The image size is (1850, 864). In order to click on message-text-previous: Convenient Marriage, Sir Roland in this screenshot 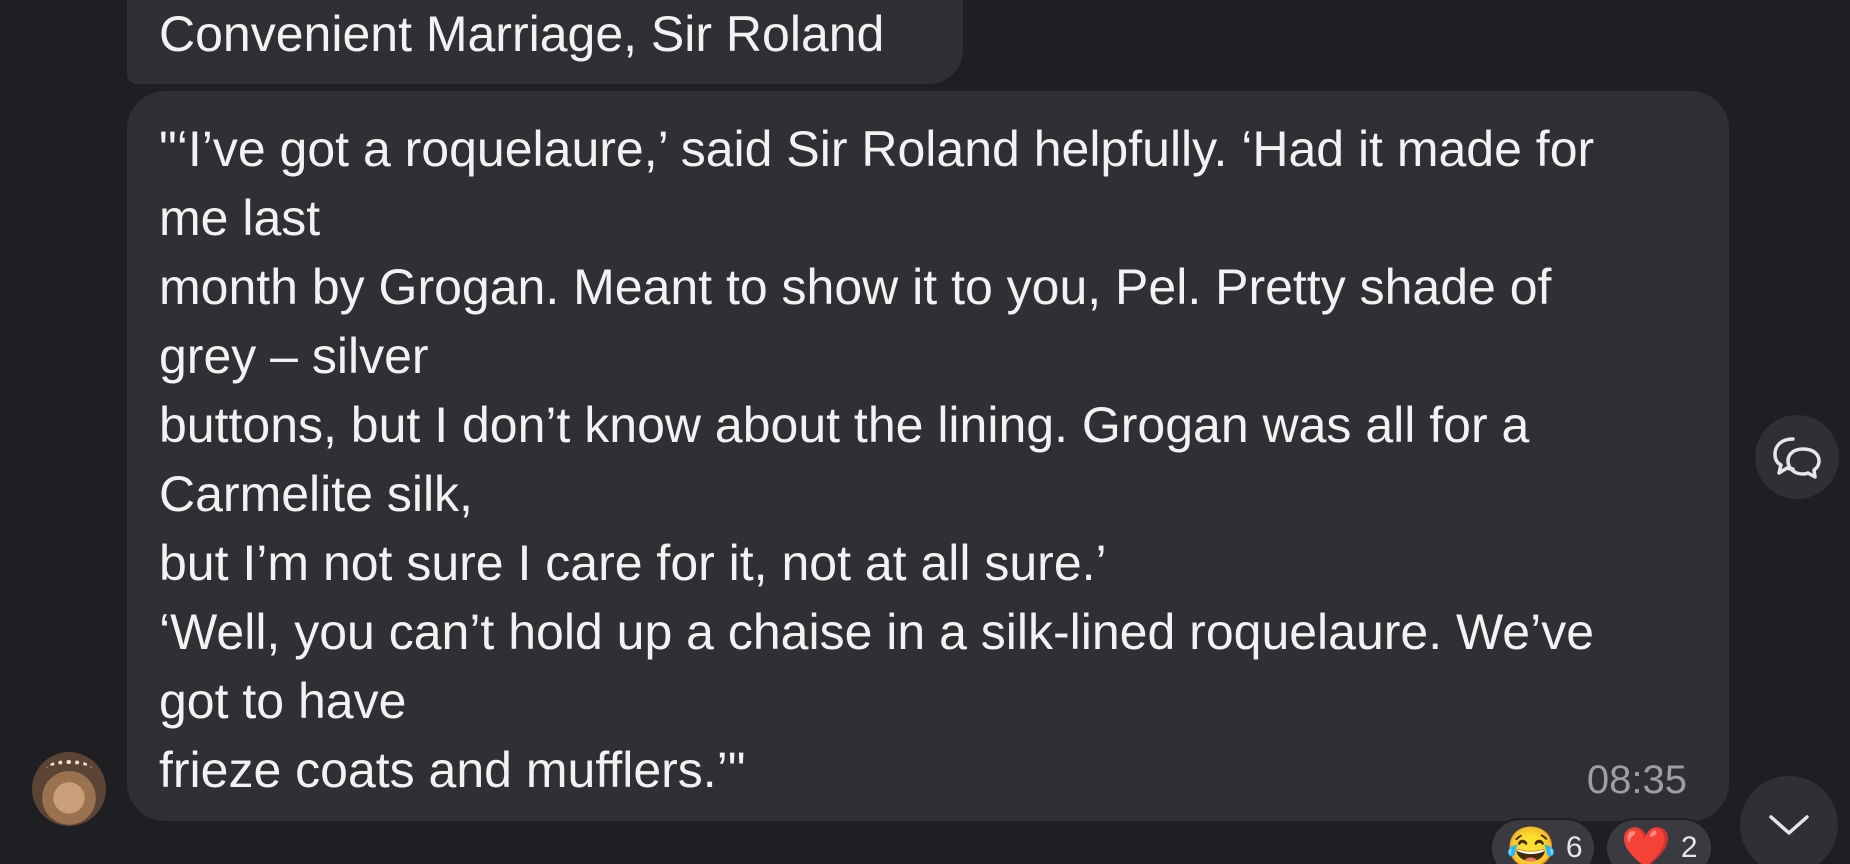, I will do `click(522, 34)`.